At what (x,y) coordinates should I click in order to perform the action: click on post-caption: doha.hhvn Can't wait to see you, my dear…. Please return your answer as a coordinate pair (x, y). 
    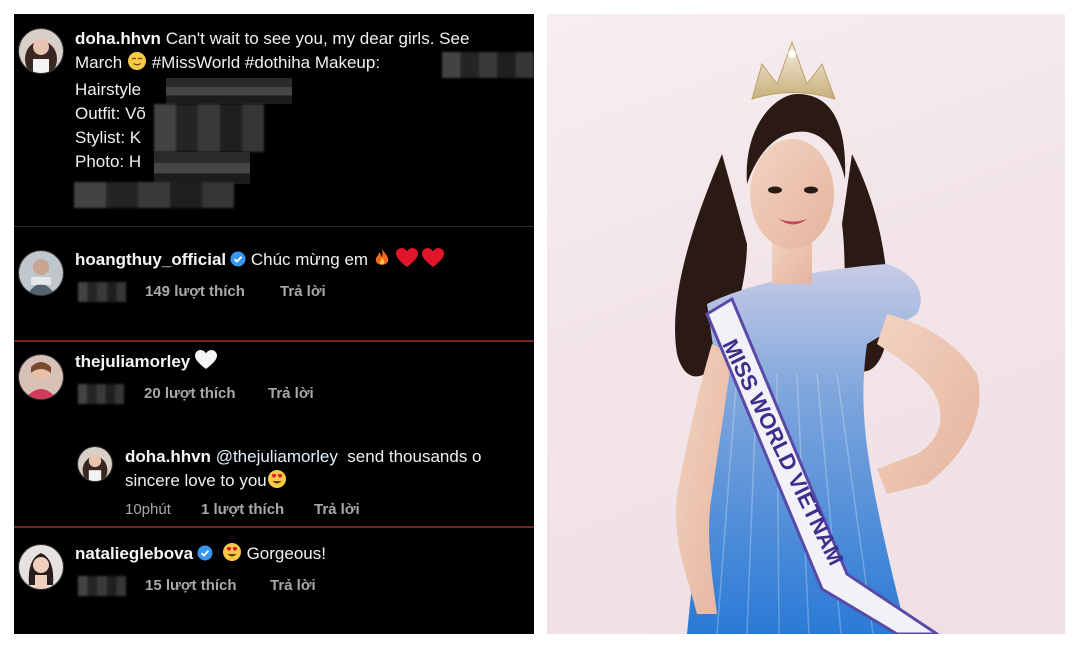
    Looking at the image, I should click on (272, 100).